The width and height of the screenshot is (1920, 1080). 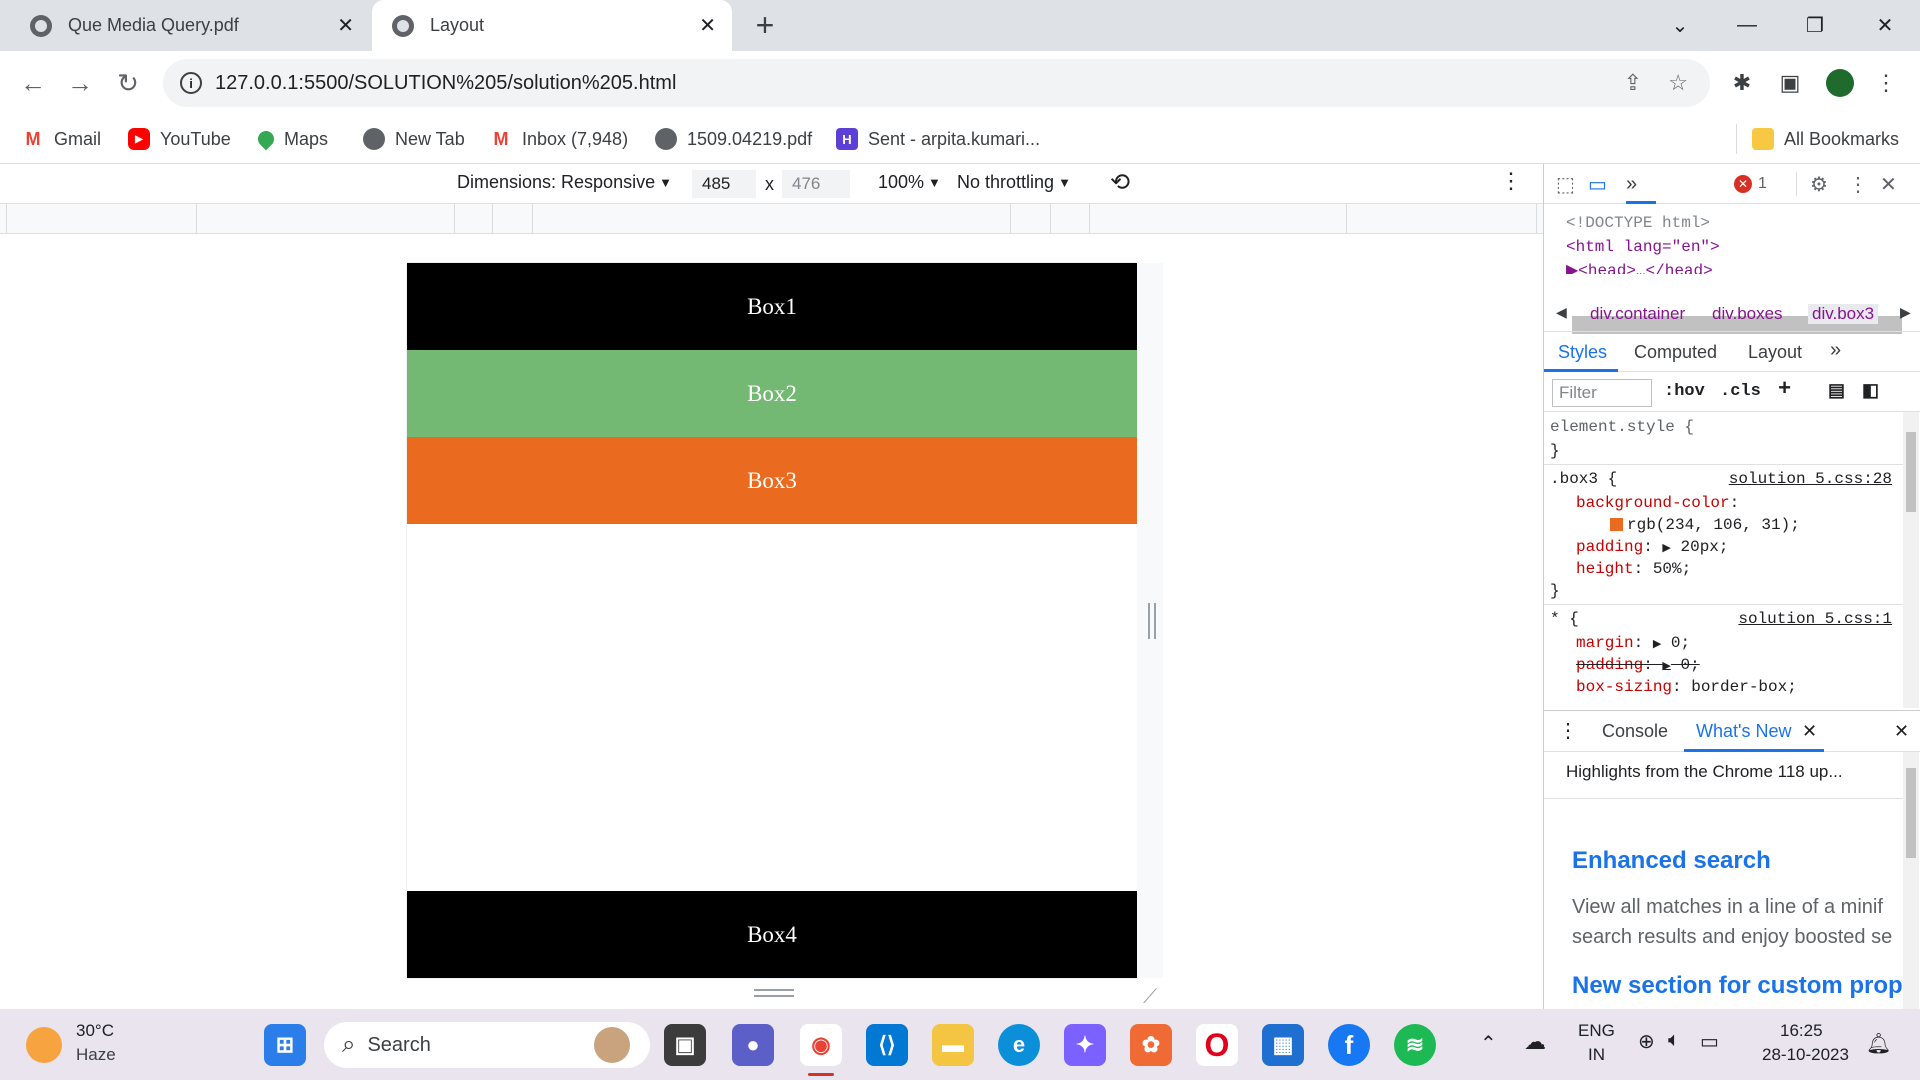 What do you see at coordinates (1415, 1045) in the screenshot?
I see `spotify-icon: ≋` at bounding box center [1415, 1045].